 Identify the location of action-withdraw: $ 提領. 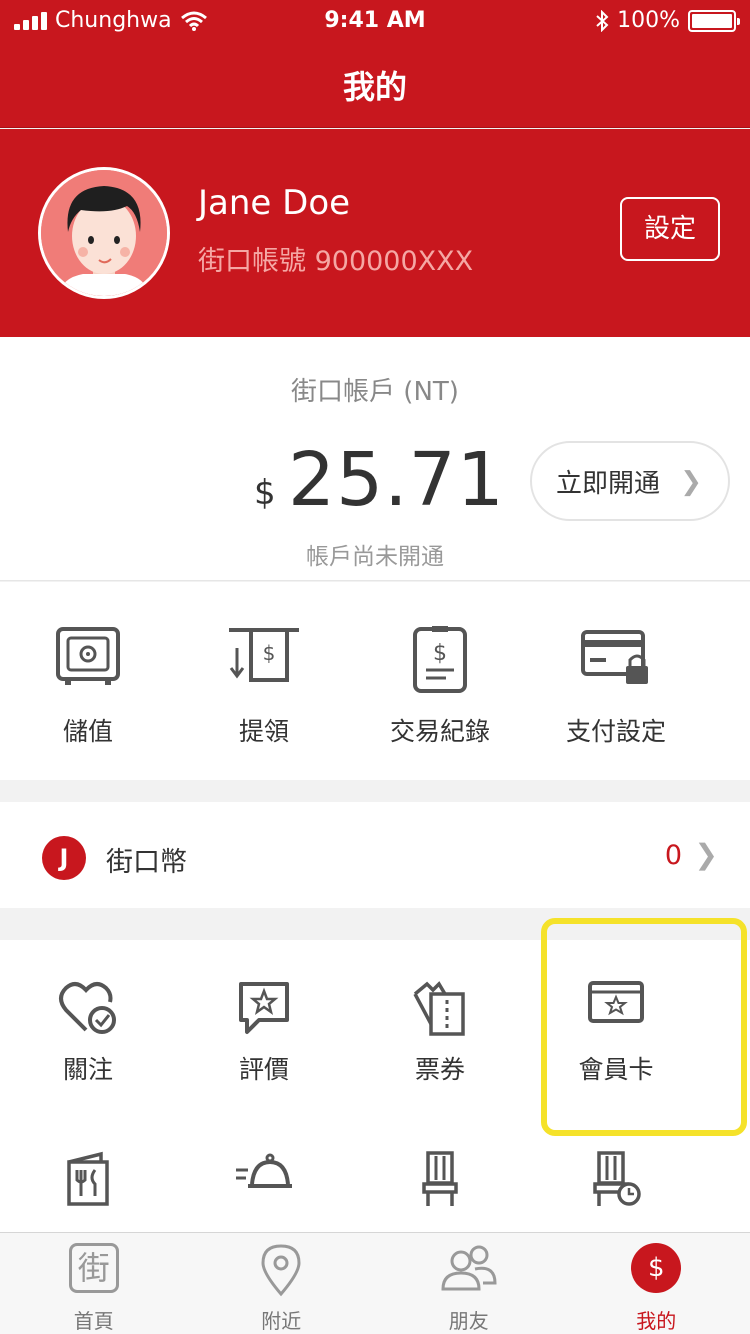
(264, 681).